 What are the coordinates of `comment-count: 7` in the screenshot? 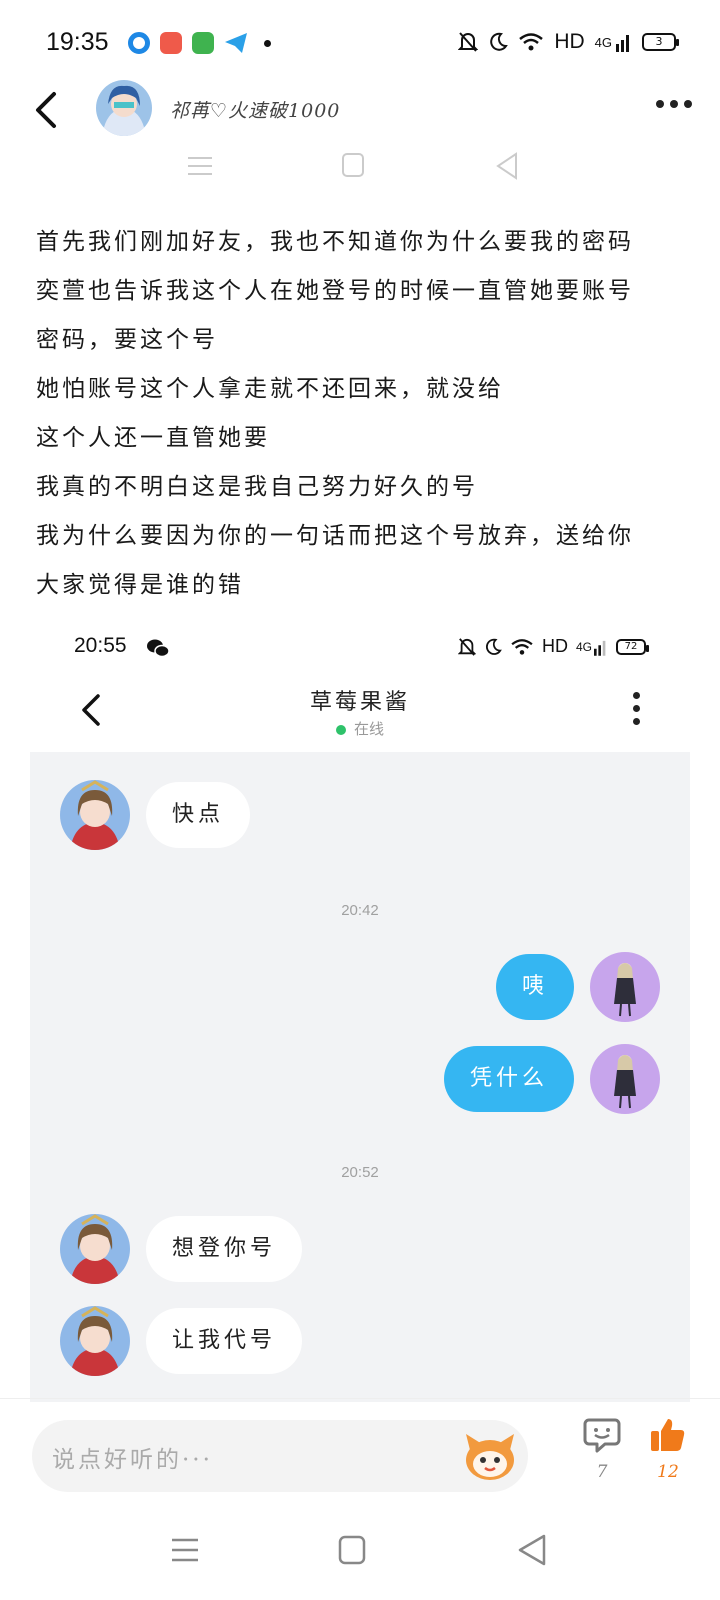 It's located at (602, 1472).